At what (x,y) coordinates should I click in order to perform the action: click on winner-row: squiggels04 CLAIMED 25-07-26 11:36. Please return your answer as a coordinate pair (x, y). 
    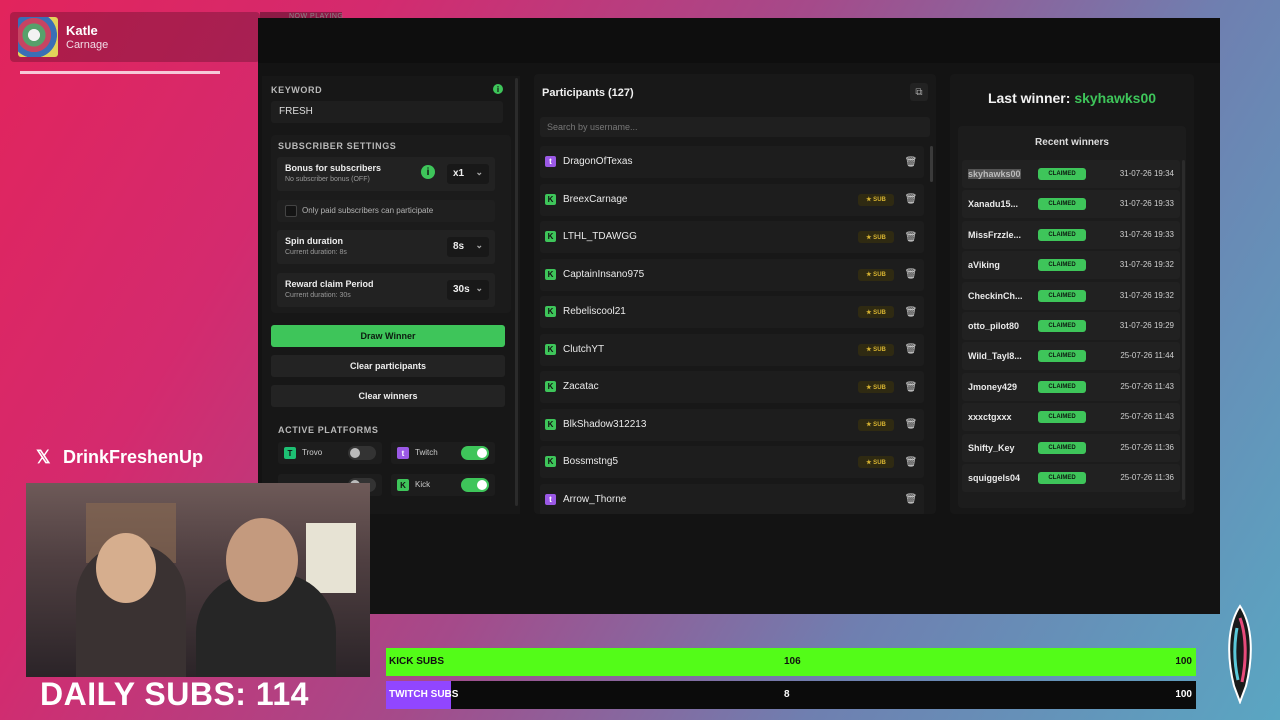
    Looking at the image, I should click on (1071, 478).